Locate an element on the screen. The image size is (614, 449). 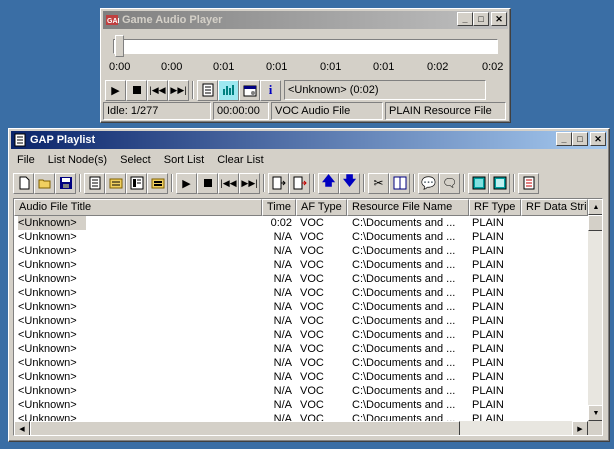
scroll-down-button: ▼ is located at coordinates (595, 413).